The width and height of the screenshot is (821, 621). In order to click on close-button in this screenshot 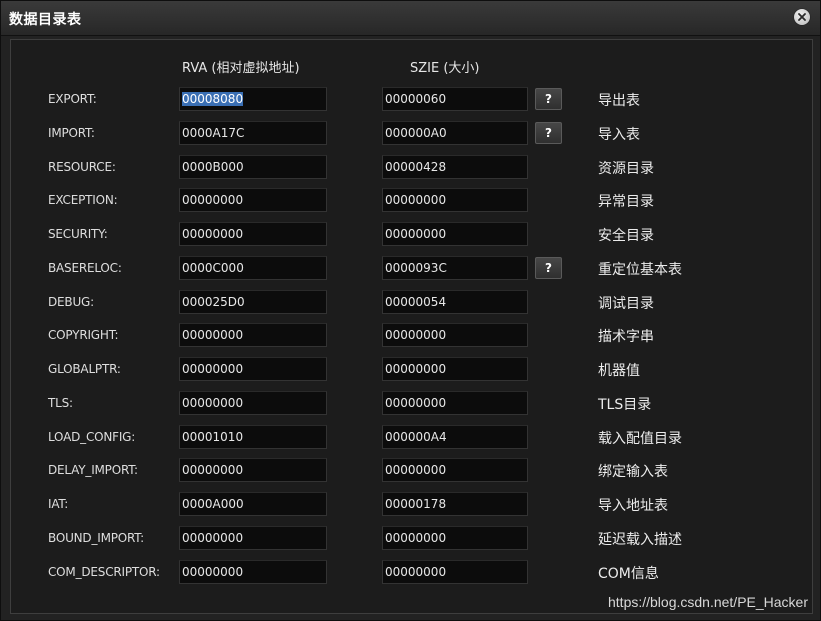, I will do `click(802, 17)`.